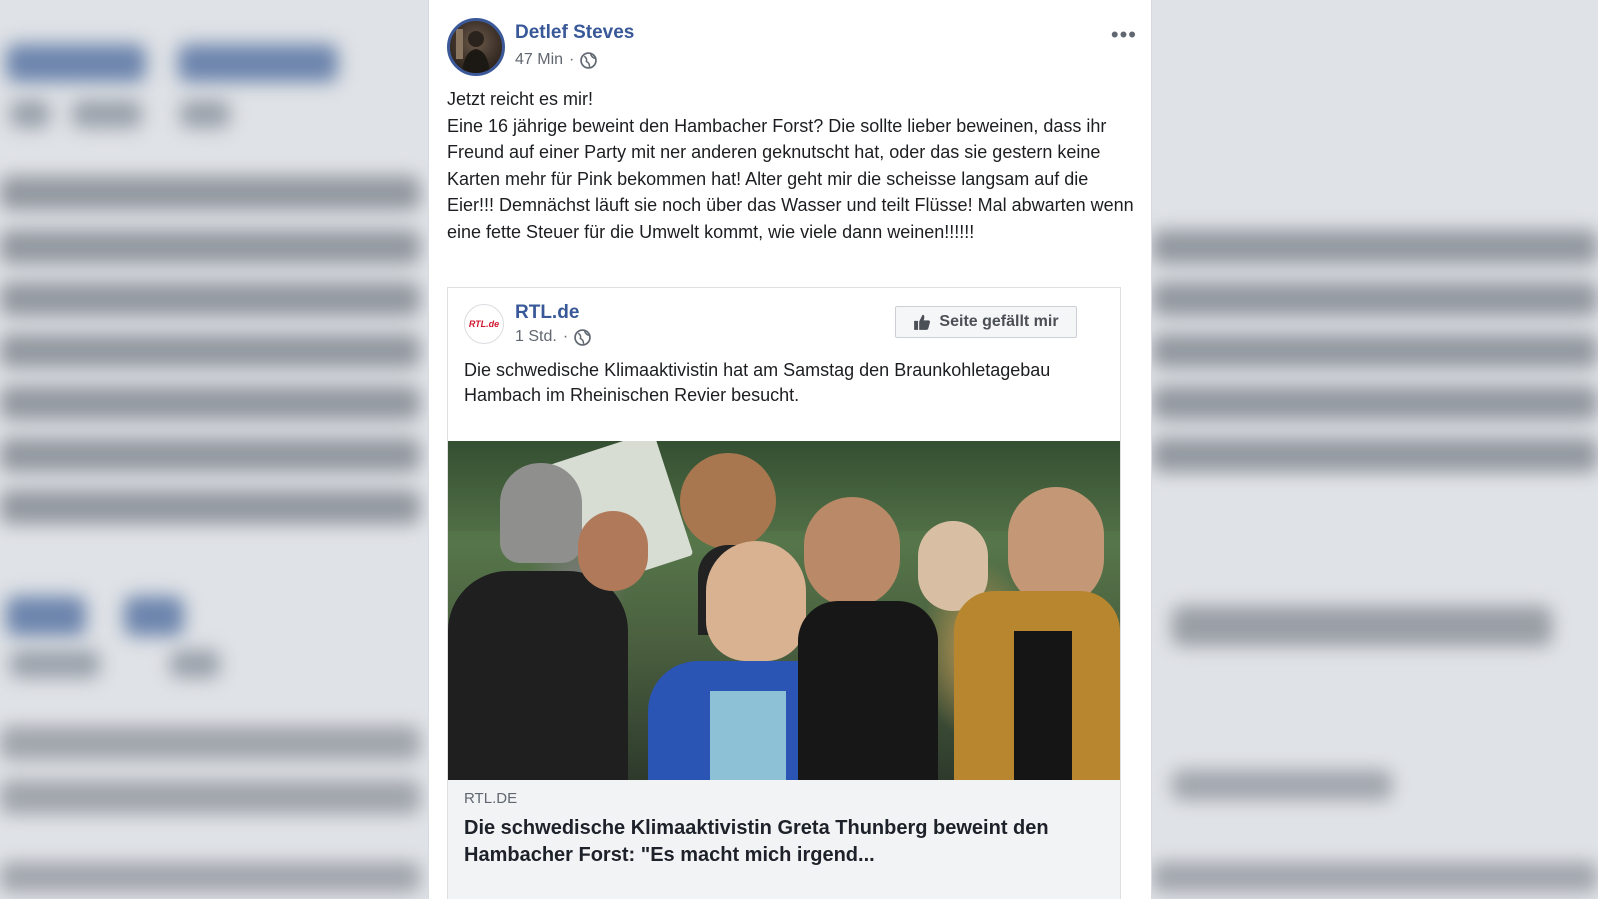 The height and width of the screenshot is (899, 1598). Describe the element at coordinates (484, 324) in the screenshot. I see `rtl-logo: RTL.de` at that location.